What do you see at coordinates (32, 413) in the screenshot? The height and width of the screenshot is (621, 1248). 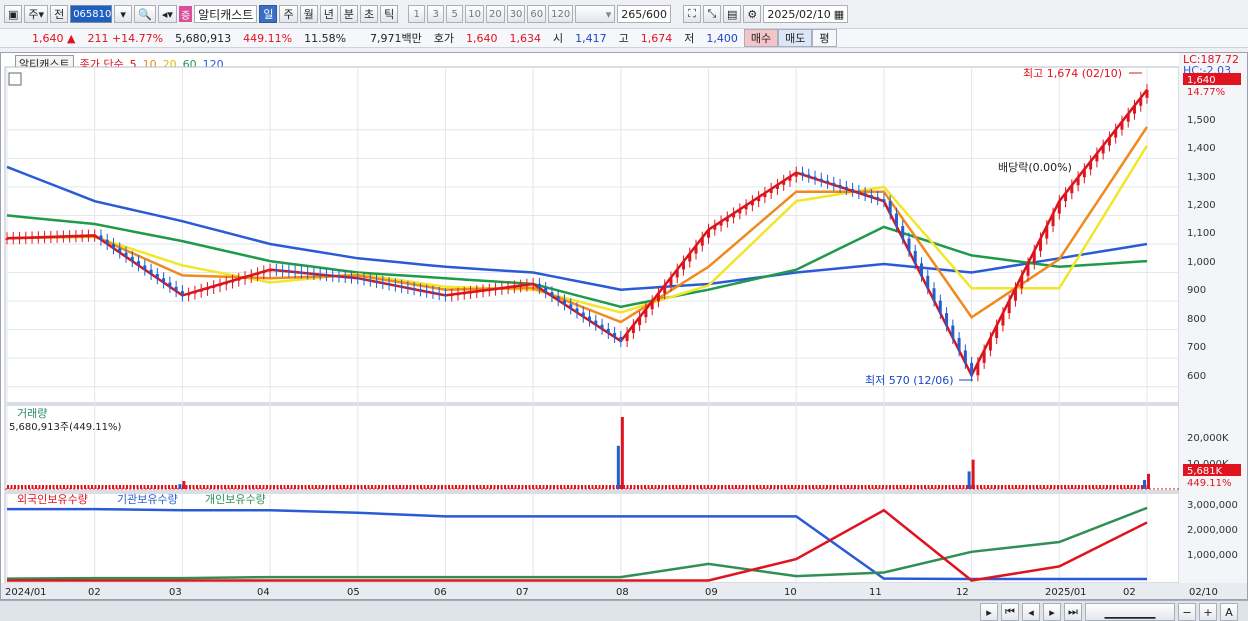 I see `volume-title: 거래량` at bounding box center [32, 413].